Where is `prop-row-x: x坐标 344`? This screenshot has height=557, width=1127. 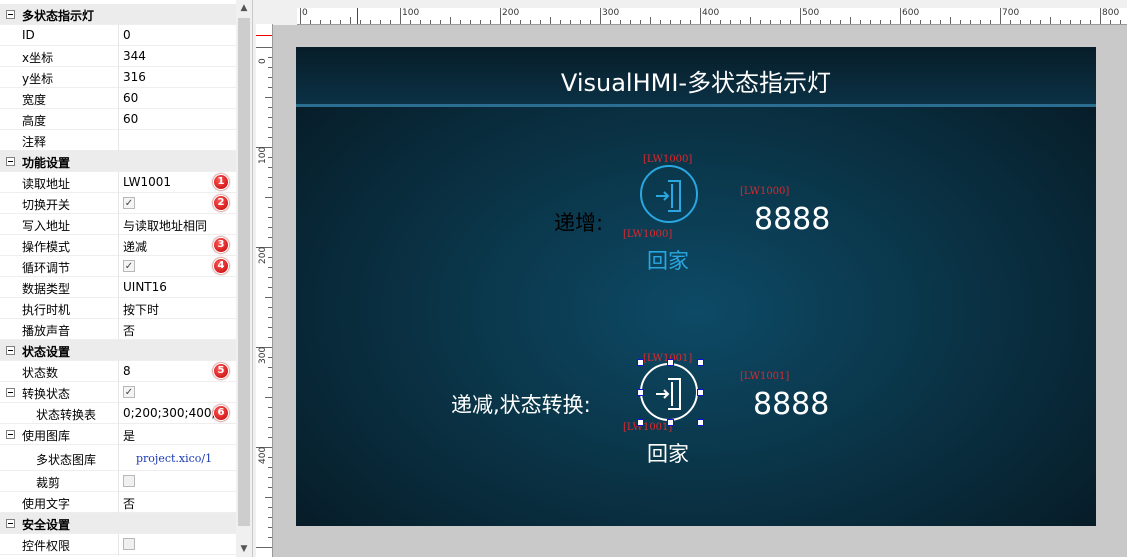
prop-row-x: x坐标 344 is located at coordinates (118, 56).